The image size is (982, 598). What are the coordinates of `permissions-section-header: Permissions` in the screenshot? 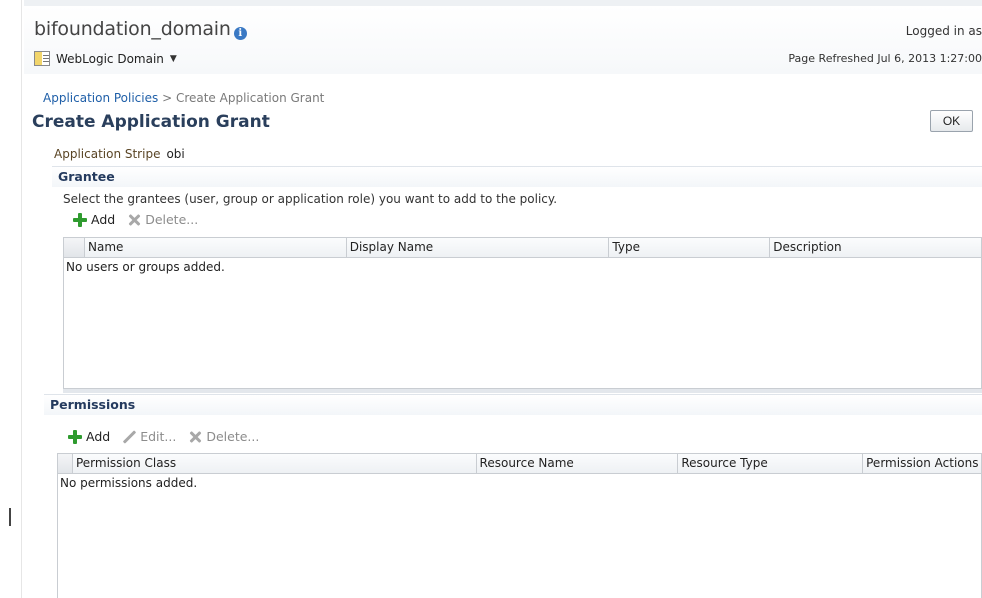 It's located at (513, 404).